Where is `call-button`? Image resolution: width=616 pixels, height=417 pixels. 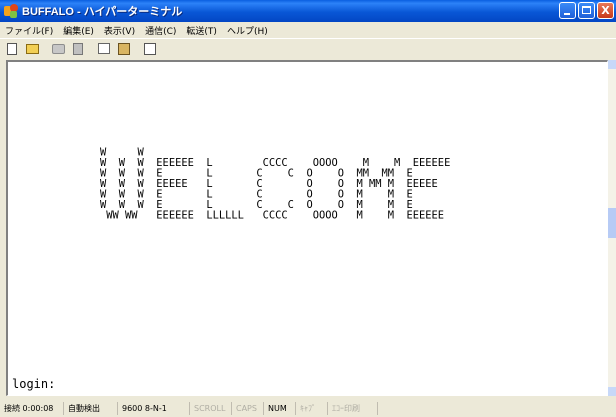
call-button is located at coordinates (58, 49).